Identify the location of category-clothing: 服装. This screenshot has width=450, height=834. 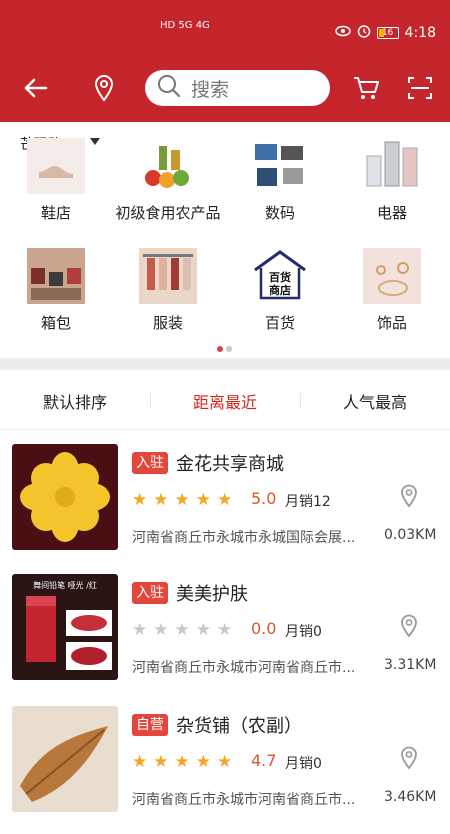
(168, 290).